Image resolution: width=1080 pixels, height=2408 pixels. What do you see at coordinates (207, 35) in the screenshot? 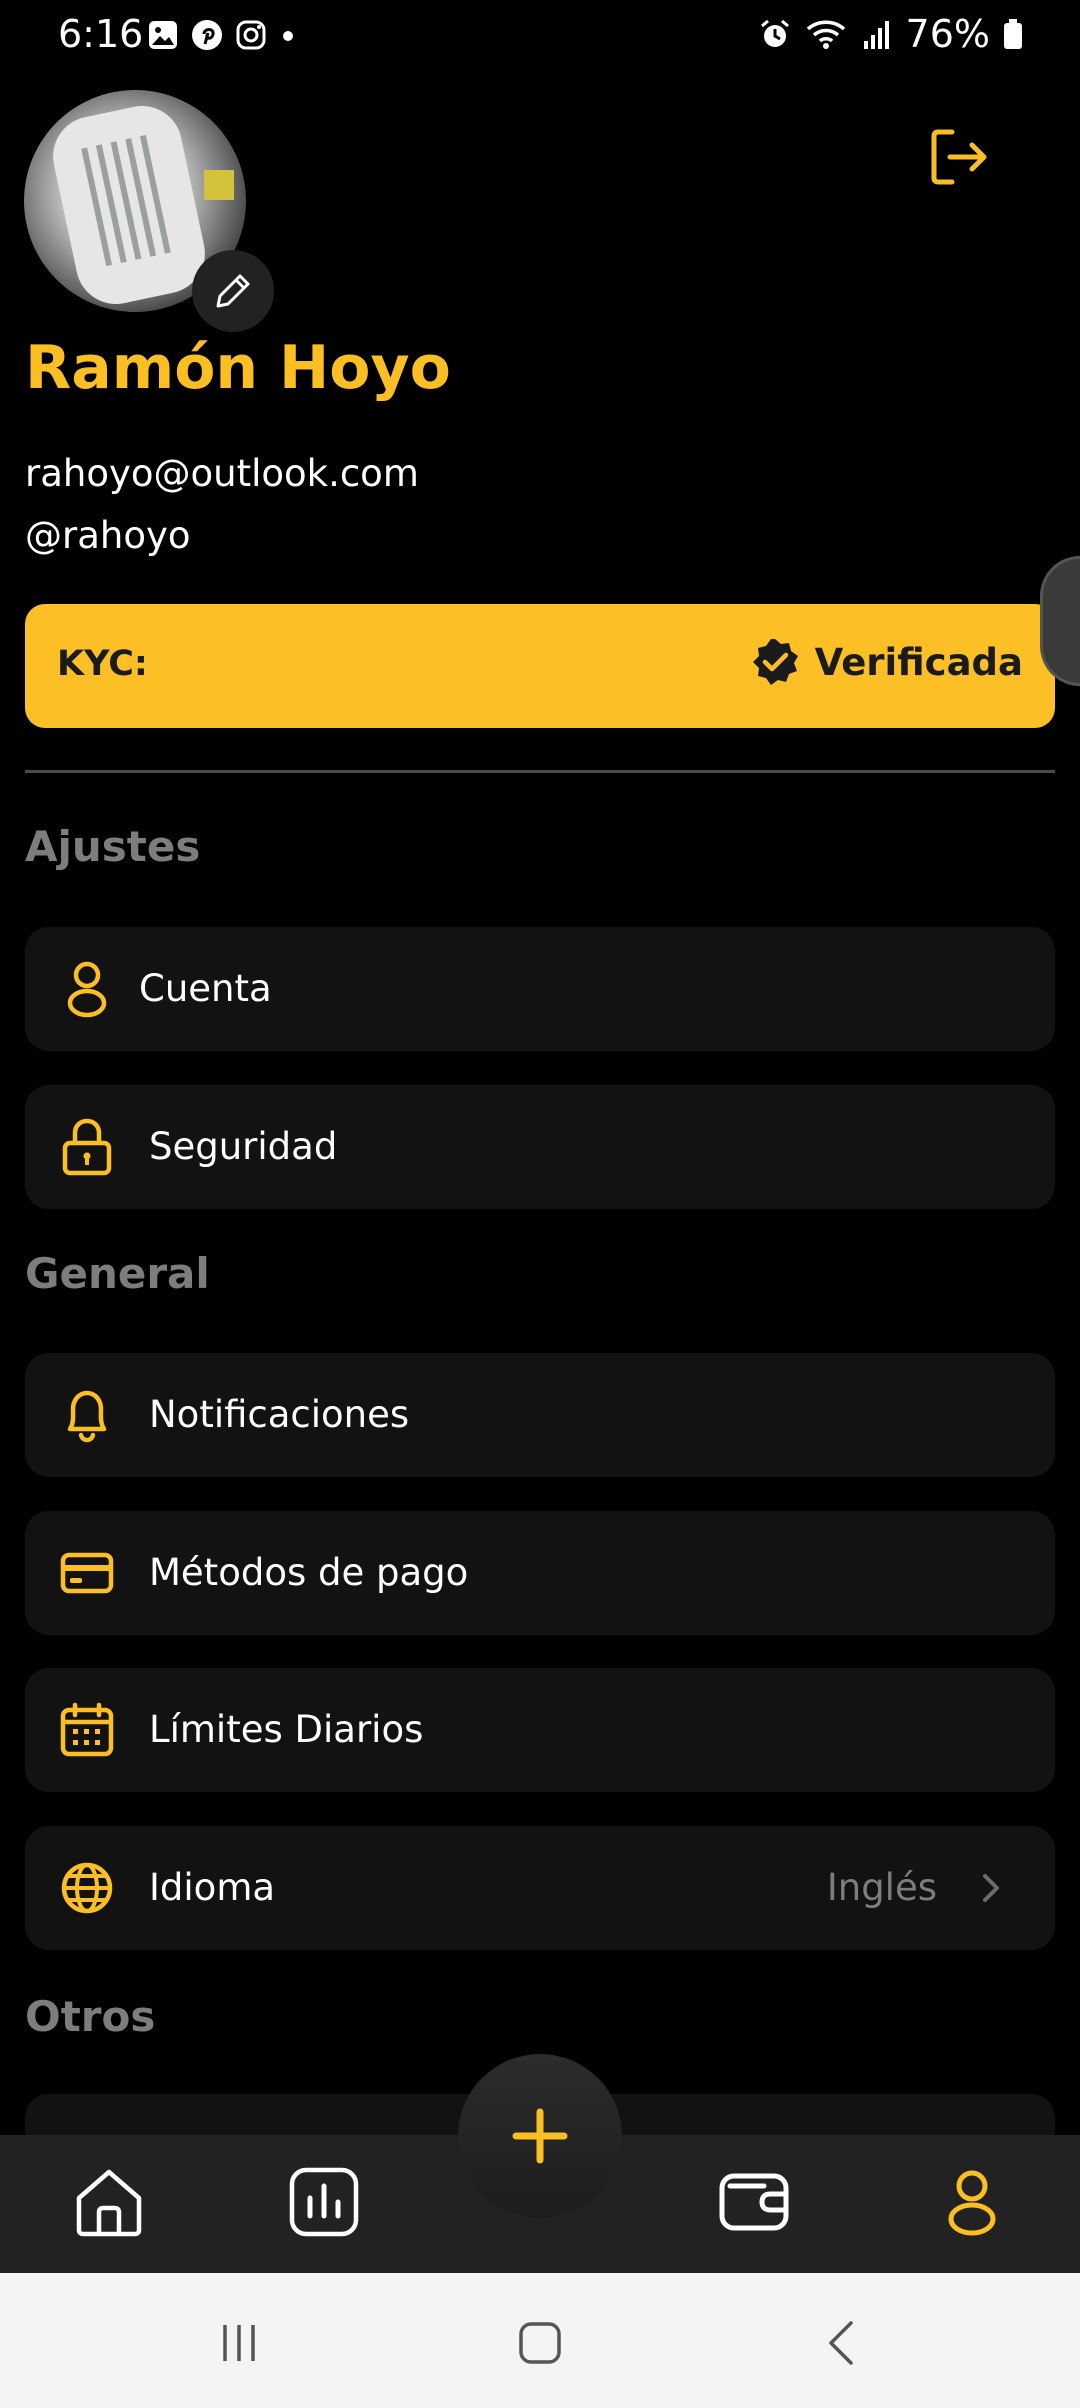
I see `pinterest-icon` at bounding box center [207, 35].